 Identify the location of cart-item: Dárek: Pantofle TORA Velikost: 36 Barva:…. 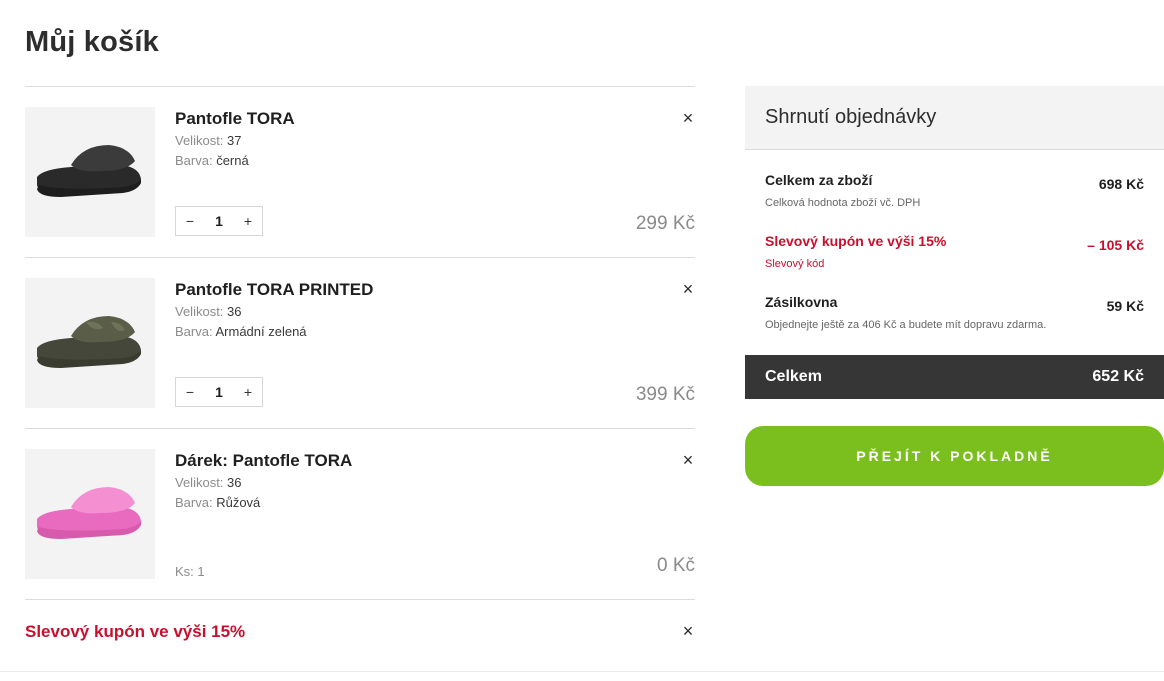
(360, 514).